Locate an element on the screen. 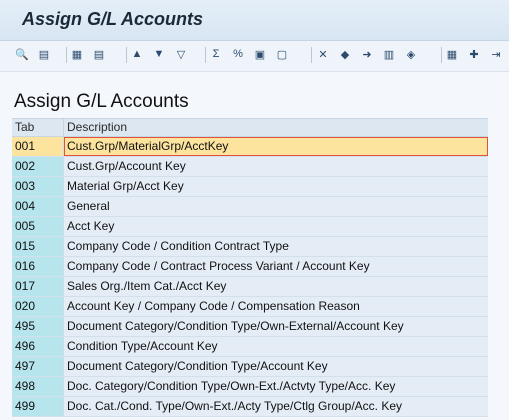  tab-cell: 004 is located at coordinates (38, 206).